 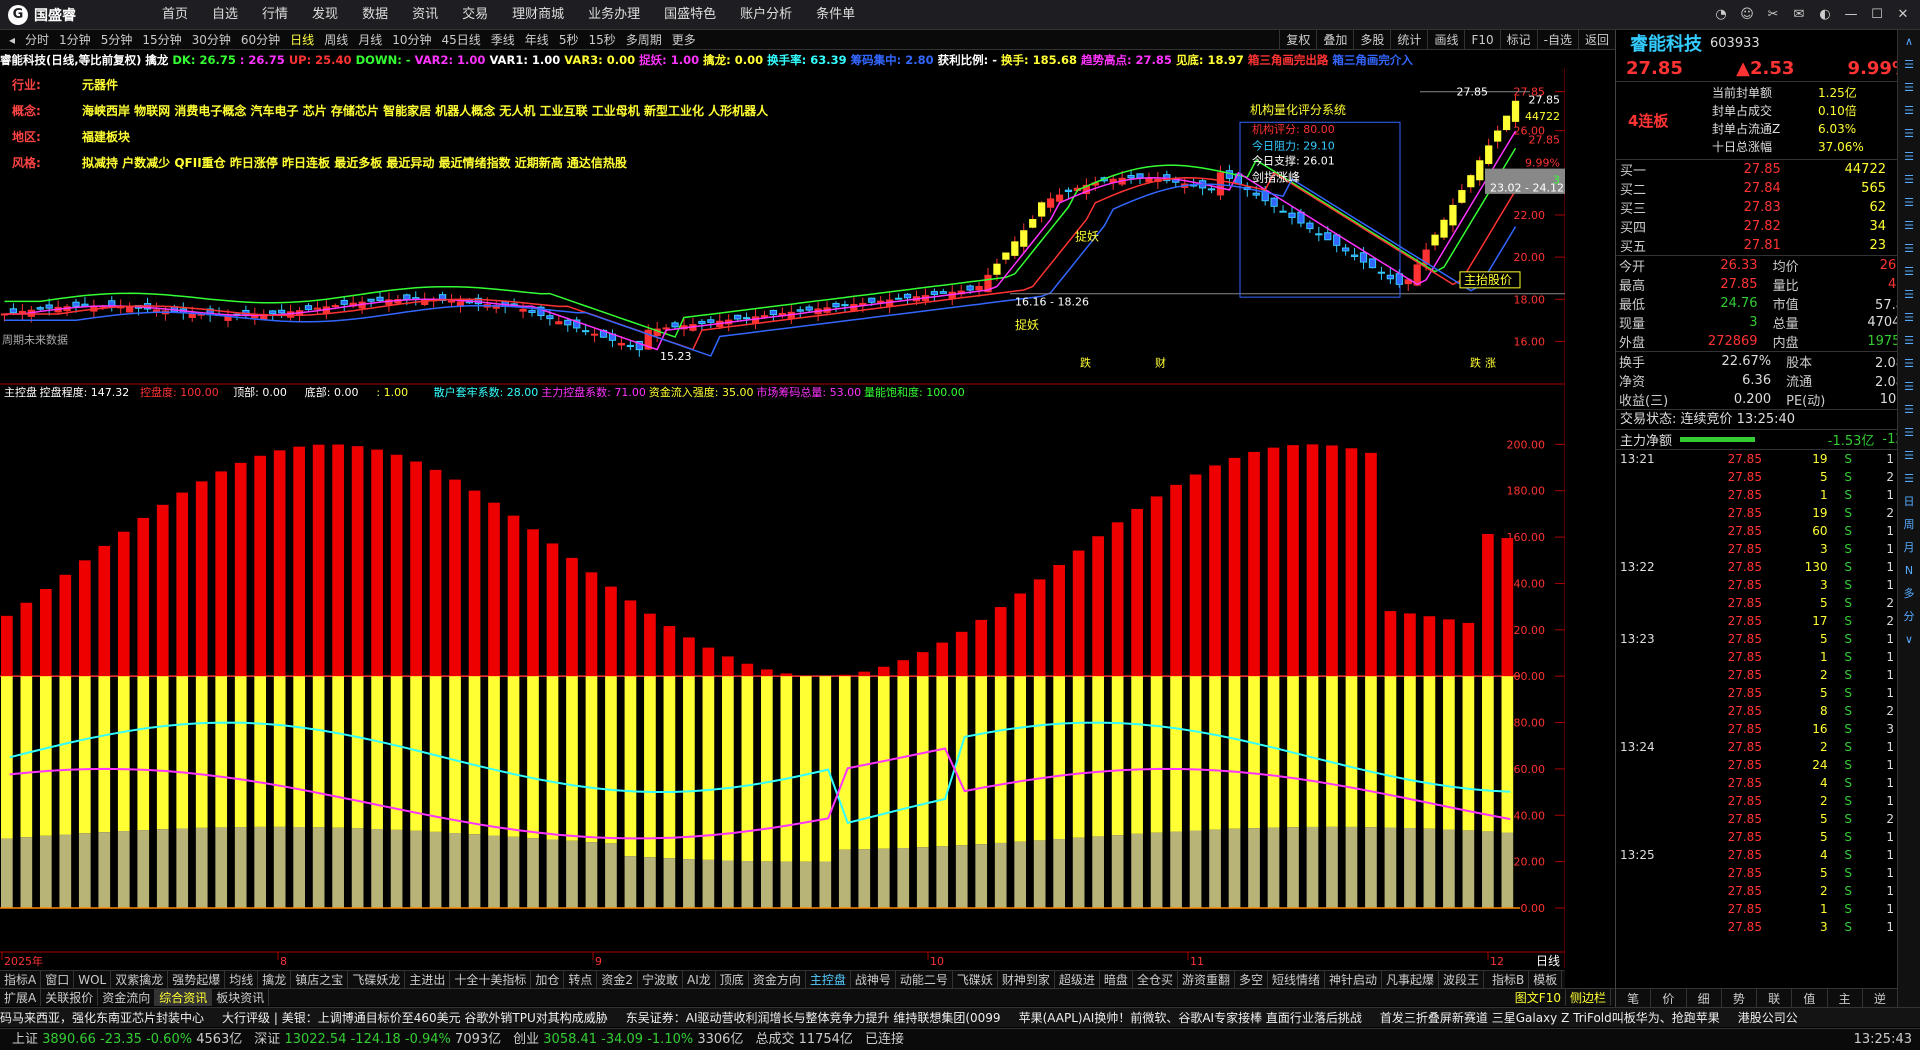 What do you see at coordinates (1909, 570) in the screenshot?
I see `side-tool-23: N` at bounding box center [1909, 570].